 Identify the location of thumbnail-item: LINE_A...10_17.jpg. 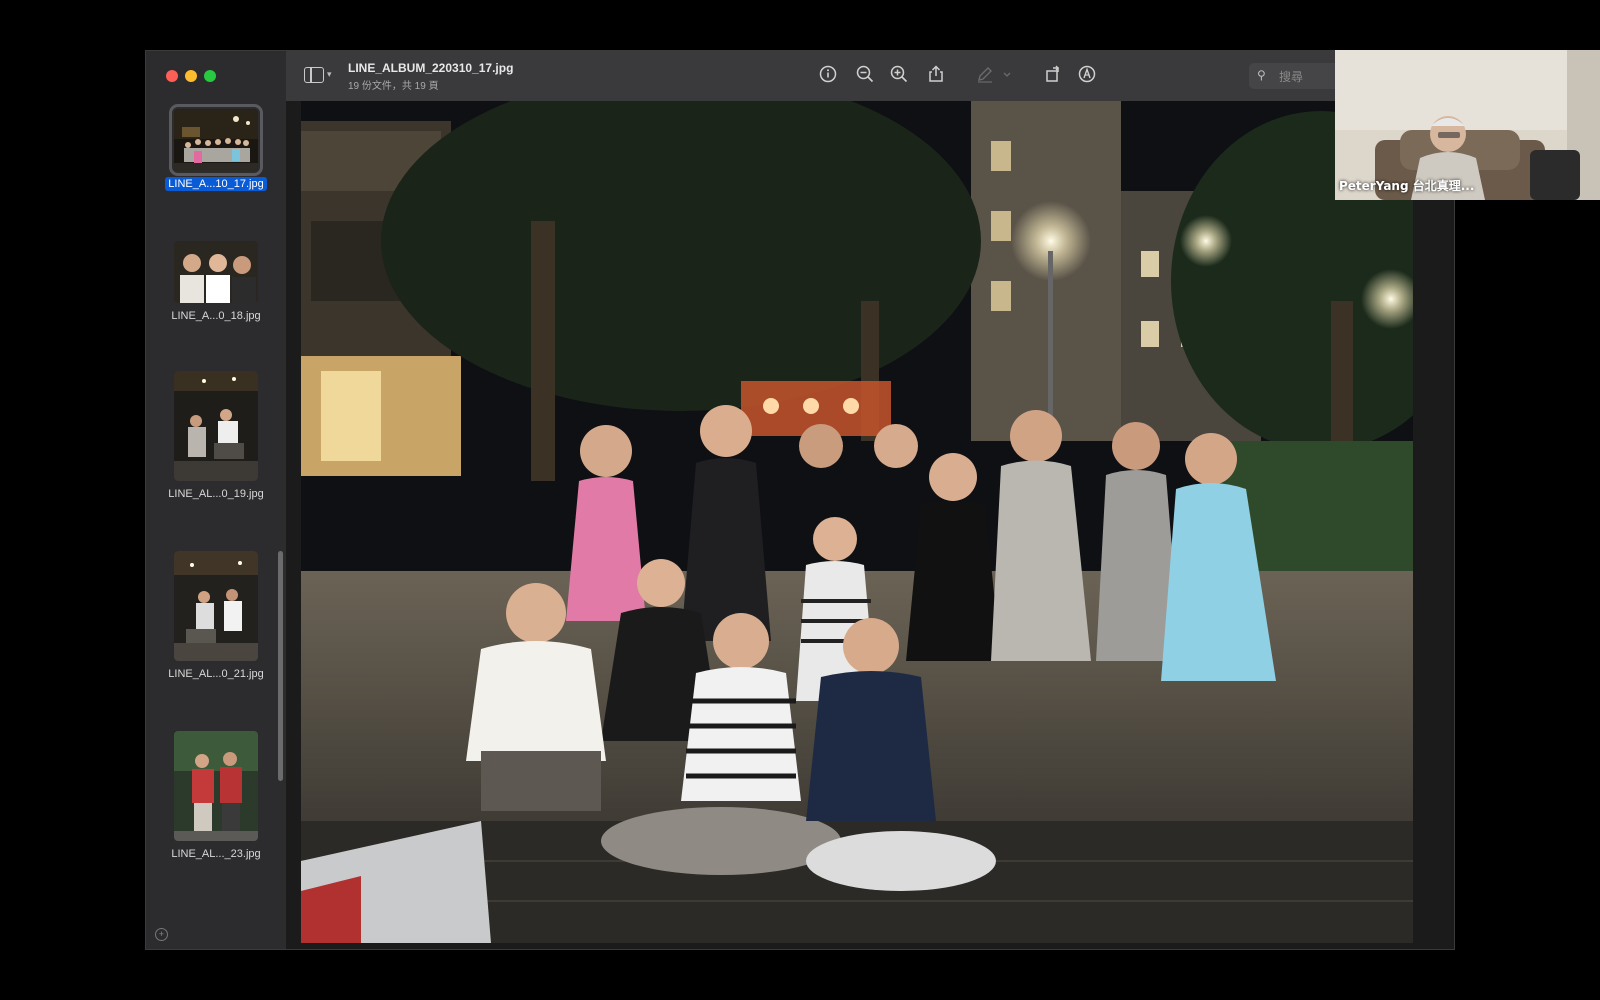
(216, 148).